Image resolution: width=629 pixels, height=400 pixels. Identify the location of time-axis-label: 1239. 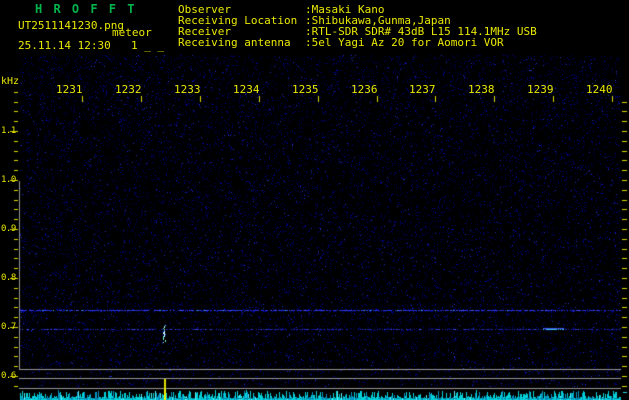
(540, 89).